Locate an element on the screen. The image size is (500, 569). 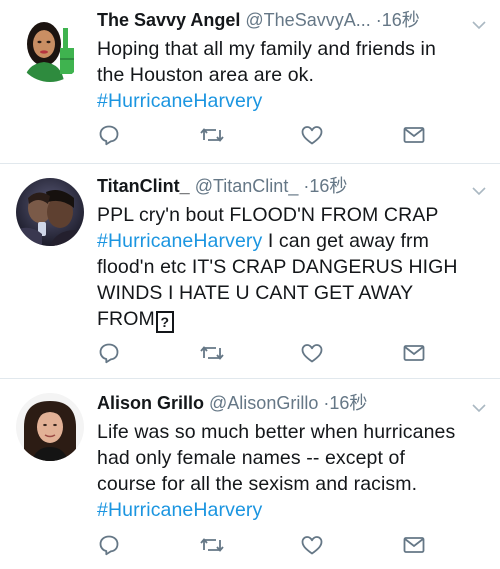
tweet-header: The Savvy Angel @TheSavvyA... ·16秒 is located at coordinates (293, 20).